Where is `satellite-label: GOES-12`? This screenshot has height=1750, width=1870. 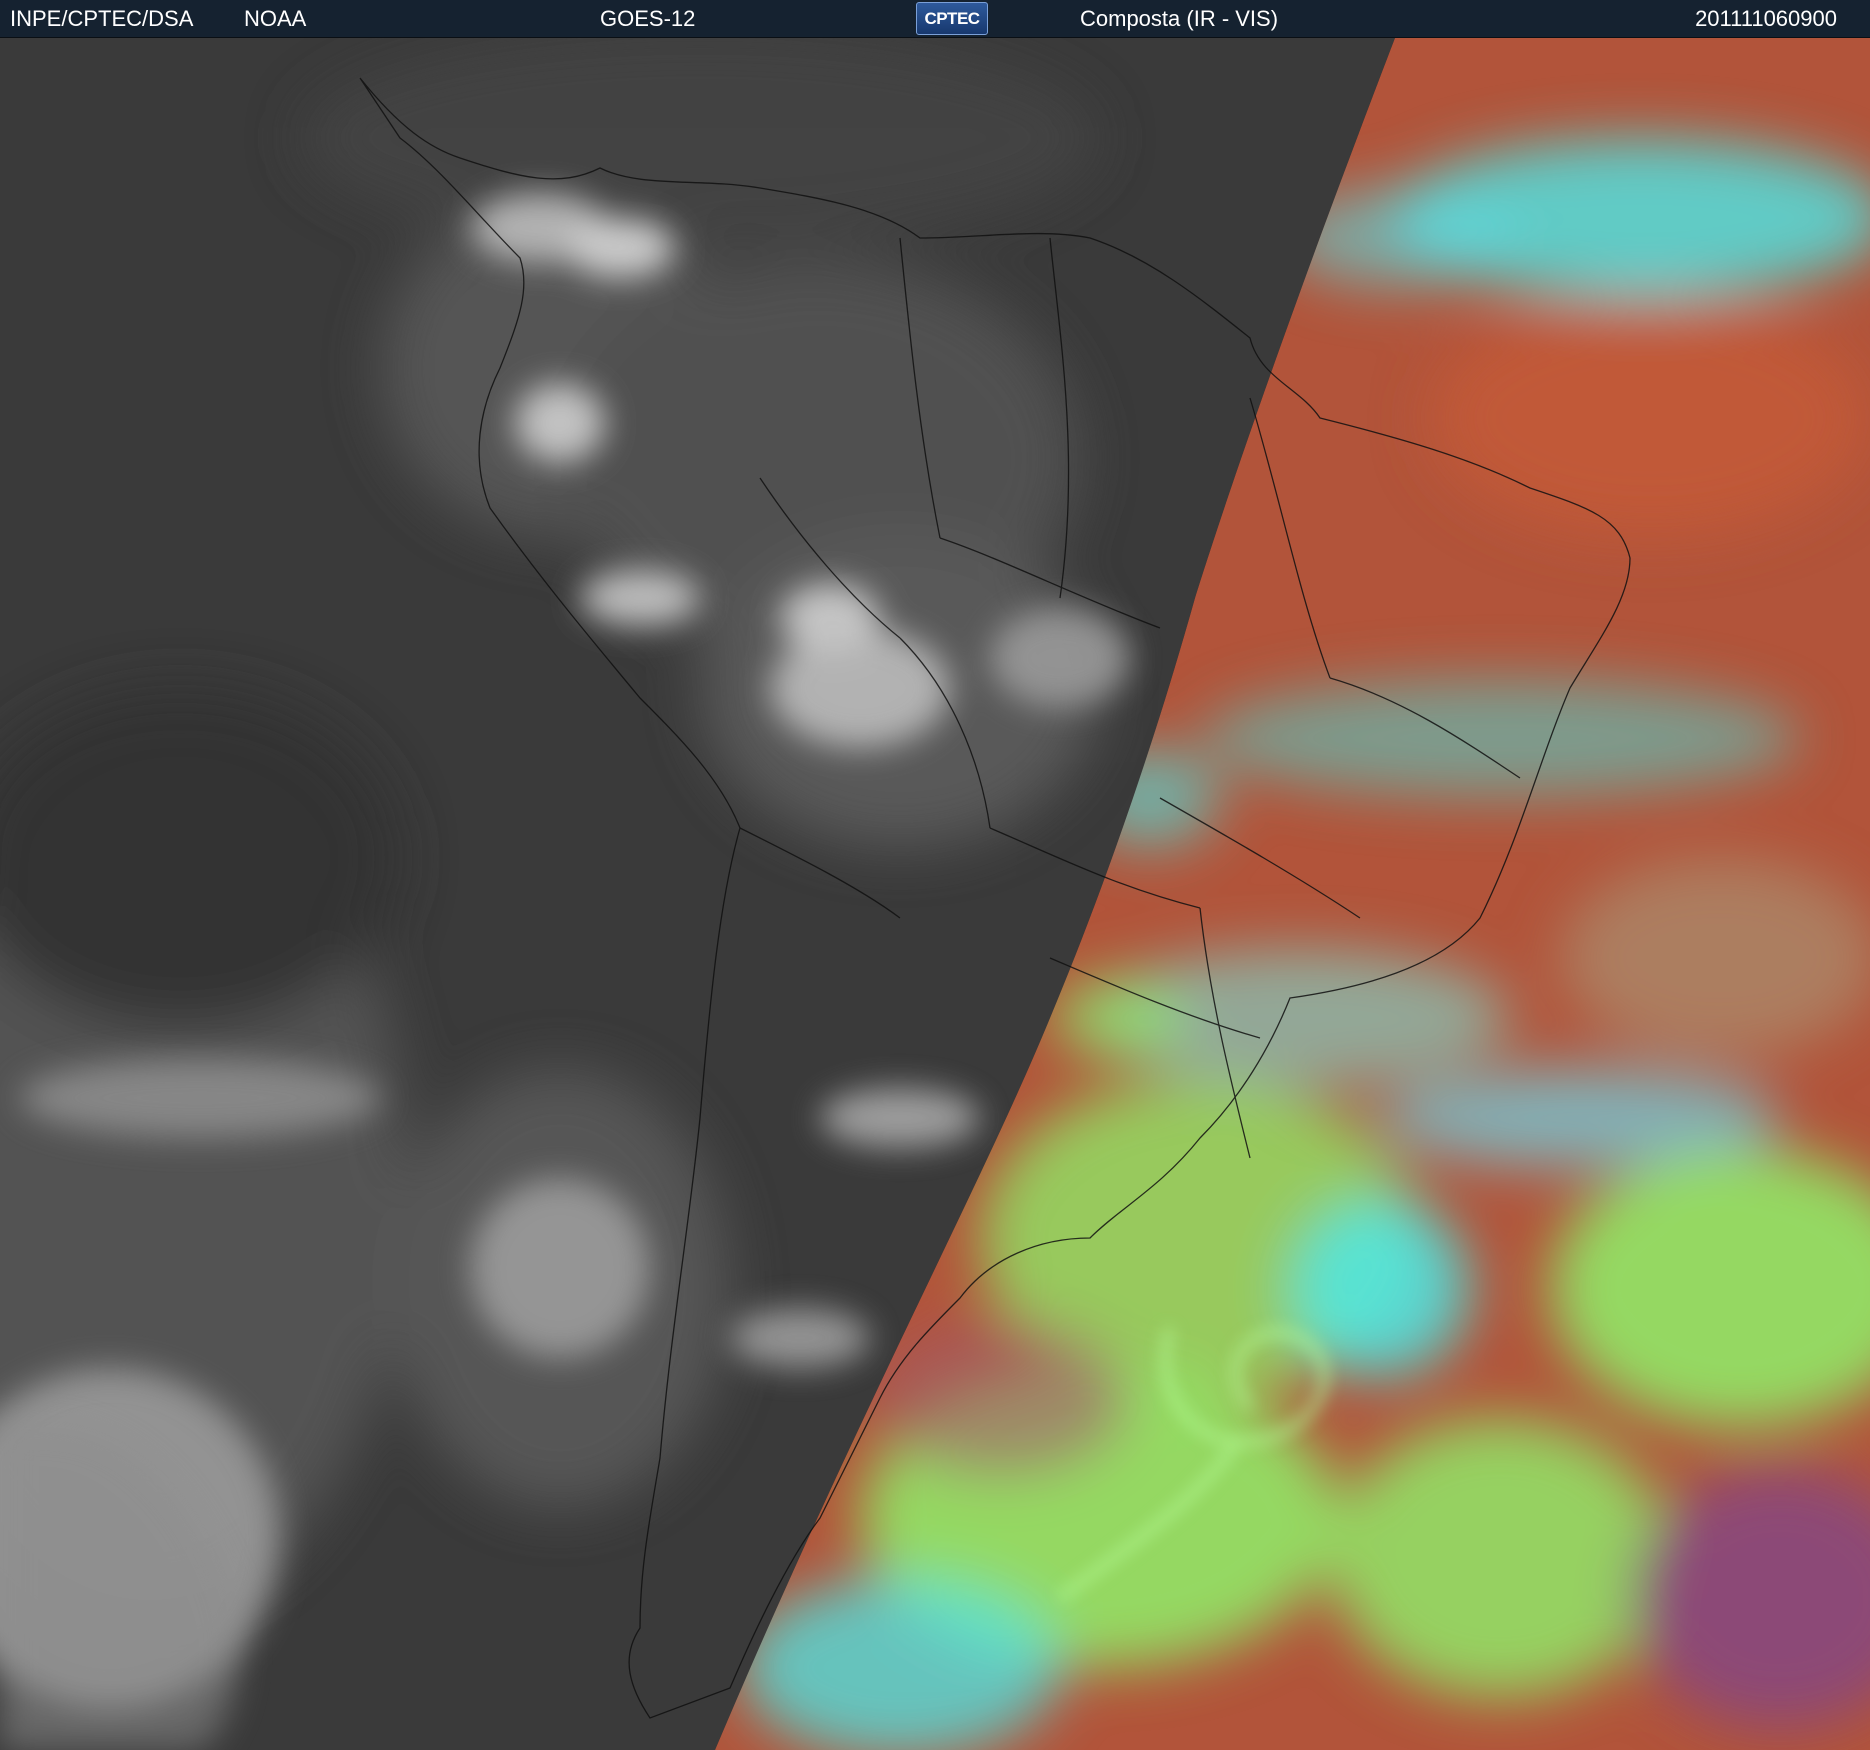 satellite-label: GOES-12 is located at coordinates (648, 18).